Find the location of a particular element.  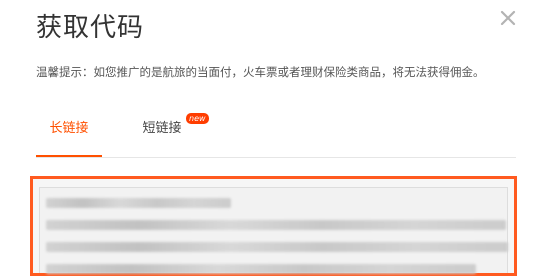

new-badge: new is located at coordinates (197, 118).